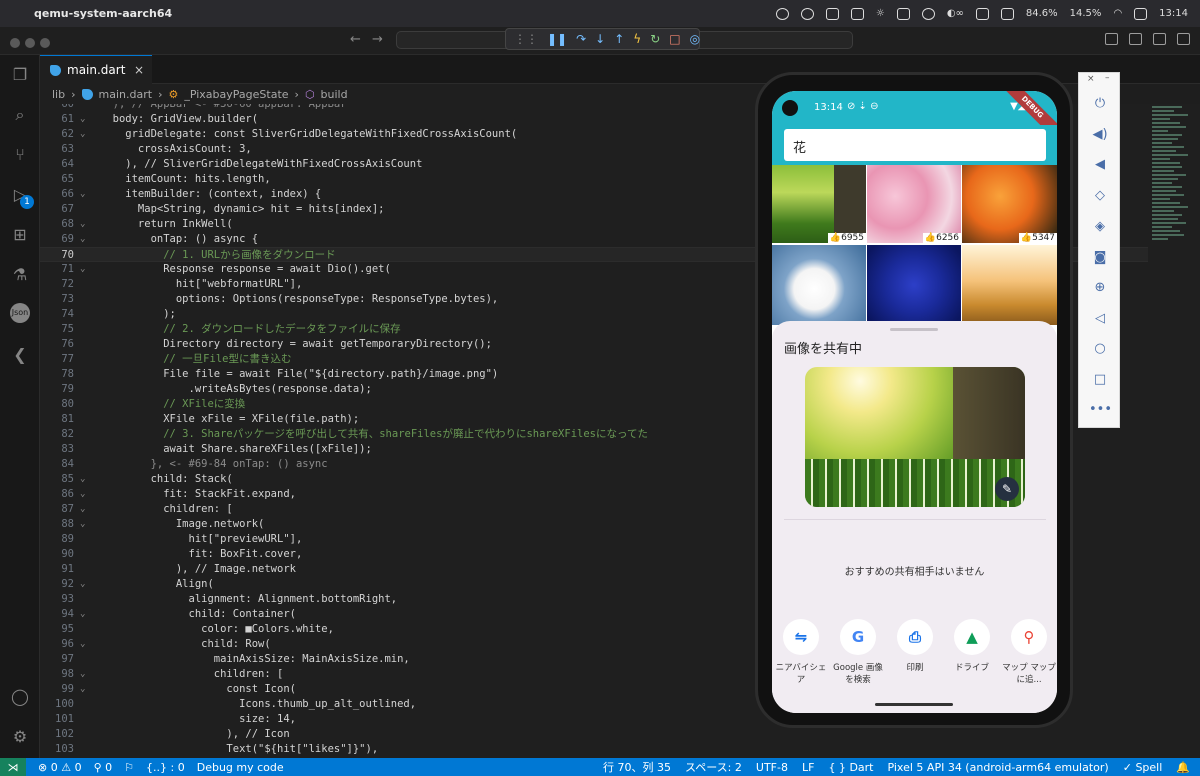  Describe the element at coordinates (96, 69) in the screenshot. I see `tab-main-dart: main.dart ×` at that location.